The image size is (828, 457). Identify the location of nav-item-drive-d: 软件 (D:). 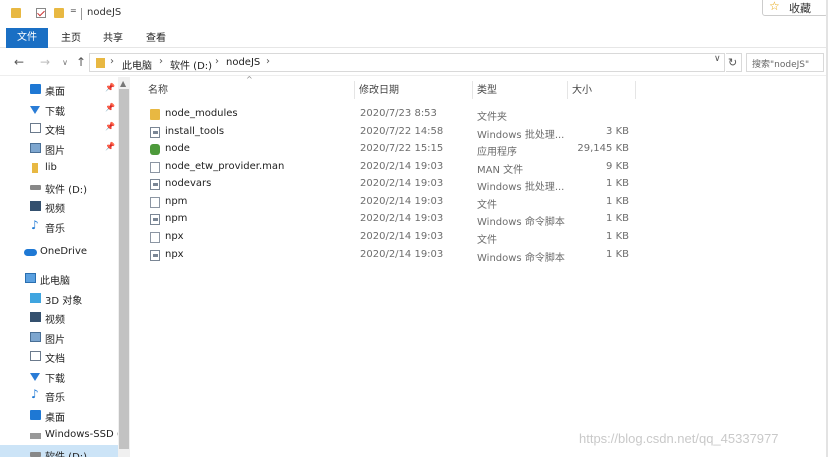
(59, 187).